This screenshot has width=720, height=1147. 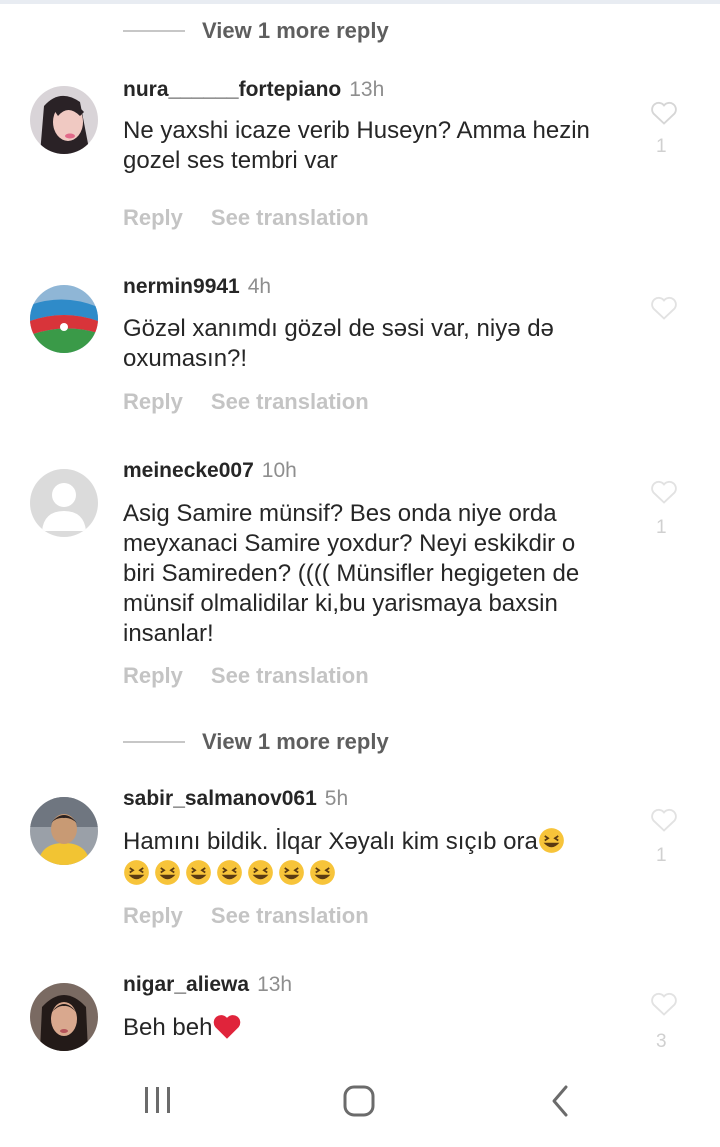 What do you see at coordinates (349, 543) in the screenshot?
I see `comment-line: meyxanaci Samire yoxdur? Neyi eskikdir o` at bounding box center [349, 543].